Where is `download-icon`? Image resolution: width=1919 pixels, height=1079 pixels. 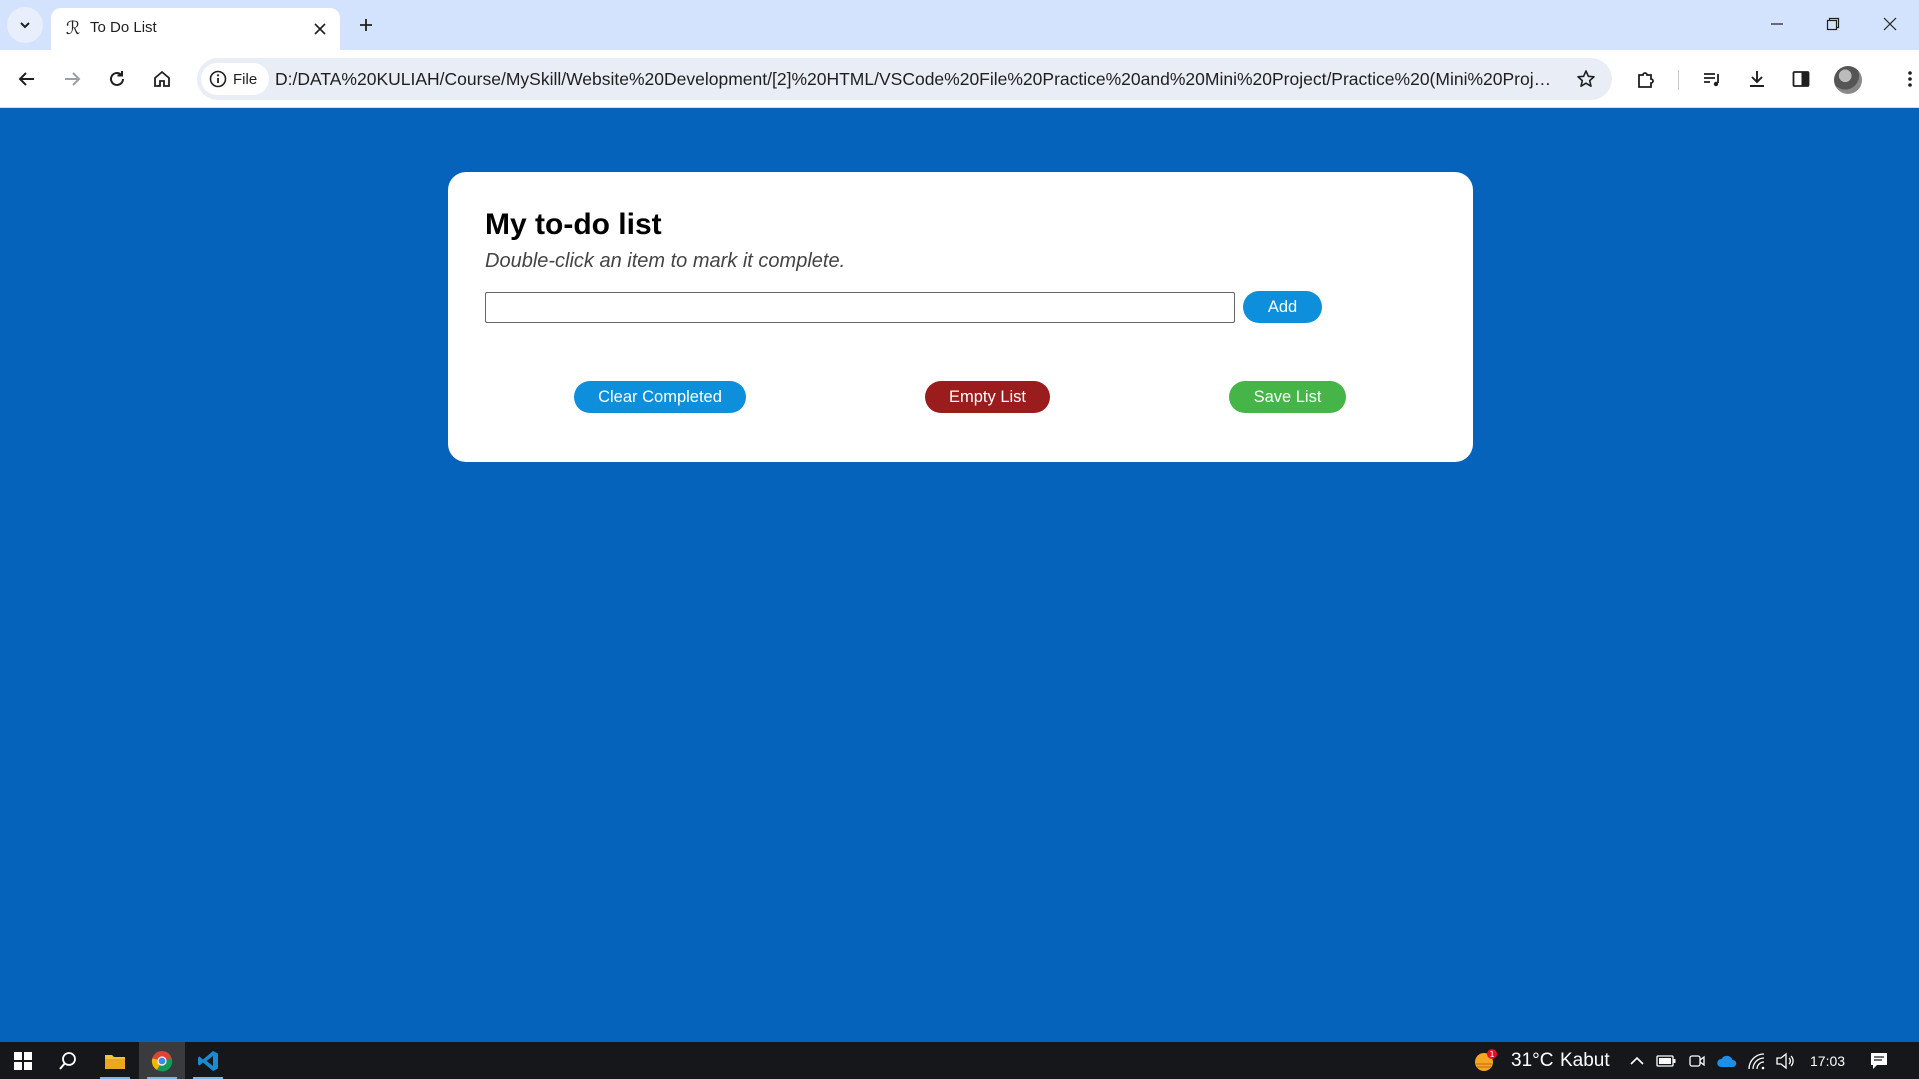 download-icon is located at coordinates (1757, 79).